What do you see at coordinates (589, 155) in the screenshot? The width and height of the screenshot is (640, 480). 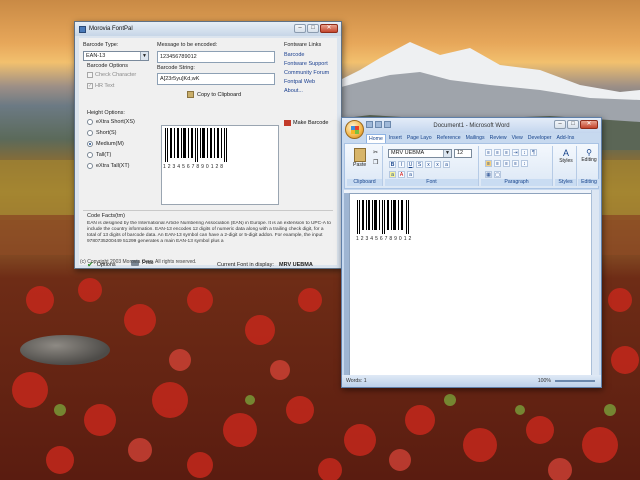 I see `editing-button: ⚲ Editing` at bounding box center [589, 155].